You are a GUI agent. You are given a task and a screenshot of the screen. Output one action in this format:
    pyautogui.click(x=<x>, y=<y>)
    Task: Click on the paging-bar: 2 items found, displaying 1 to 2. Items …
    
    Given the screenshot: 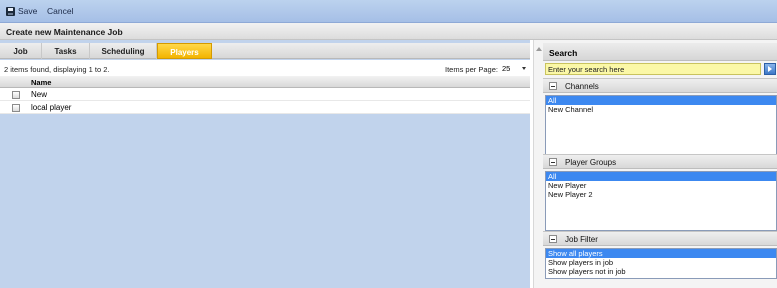 What is the action you would take?
    pyautogui.click(x=265, y=68)
    